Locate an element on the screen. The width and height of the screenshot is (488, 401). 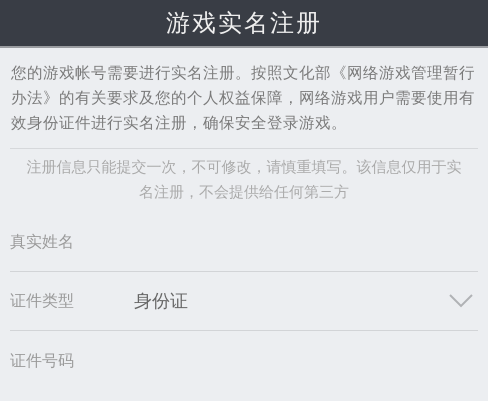
text-field: 真实姓名 is located at coordinates (244, 242).